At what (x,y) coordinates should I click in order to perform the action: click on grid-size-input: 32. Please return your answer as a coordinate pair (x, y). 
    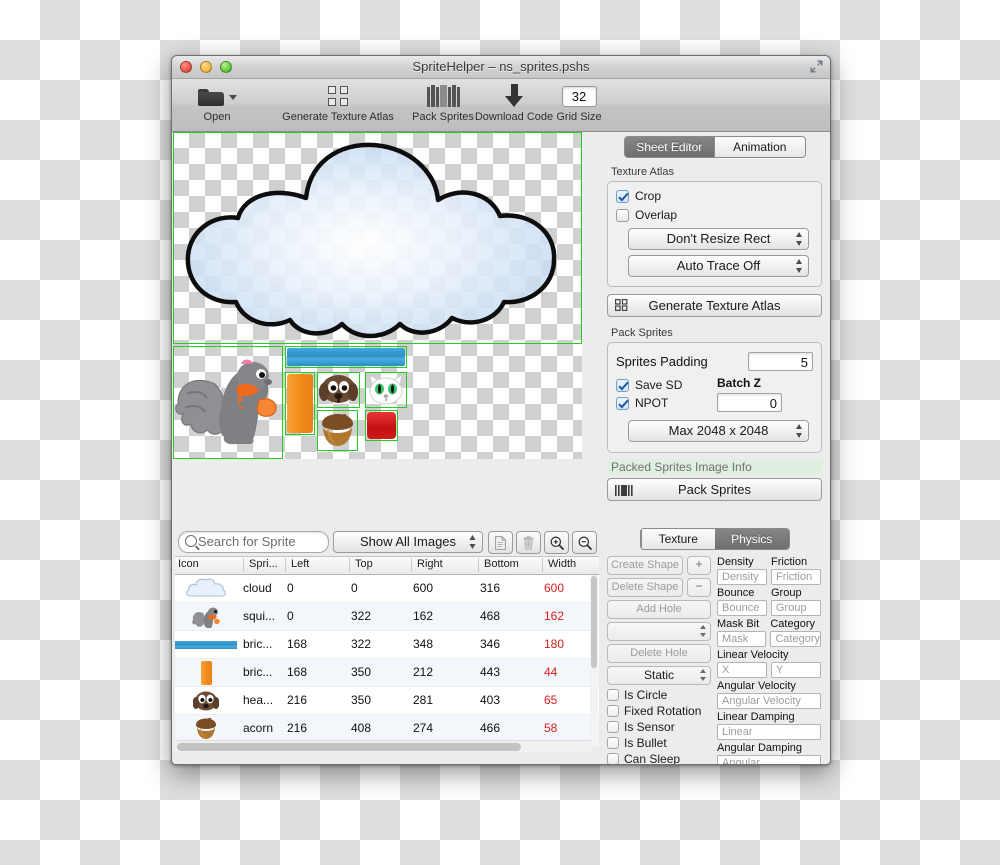
    Looking at the image, I should click on (579, 96).